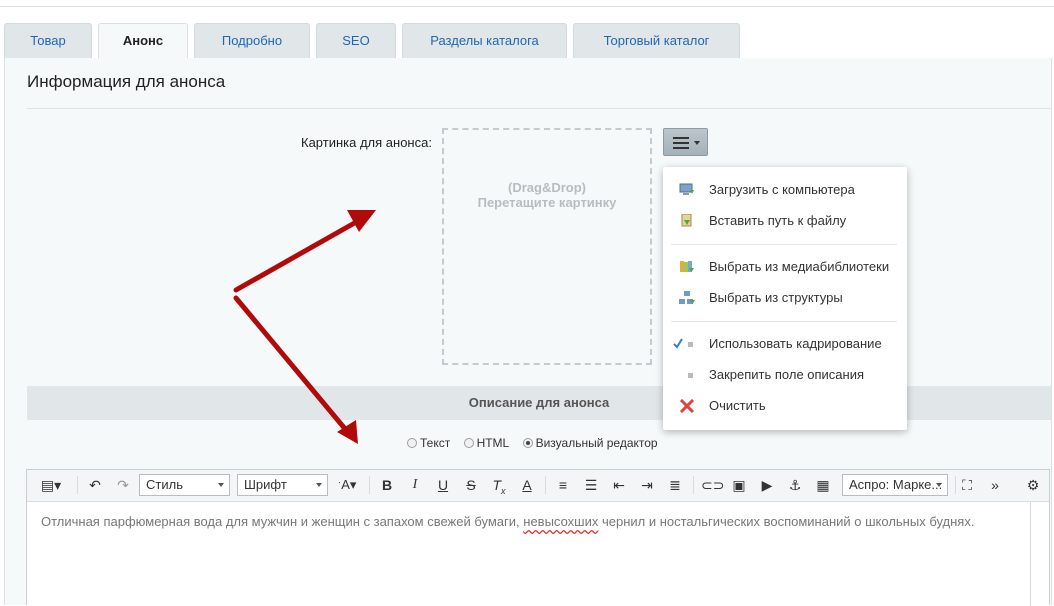 This screenshot has height=606, width=1054. I want to click on arrowhead-to-dropzone, so click(361, 221).